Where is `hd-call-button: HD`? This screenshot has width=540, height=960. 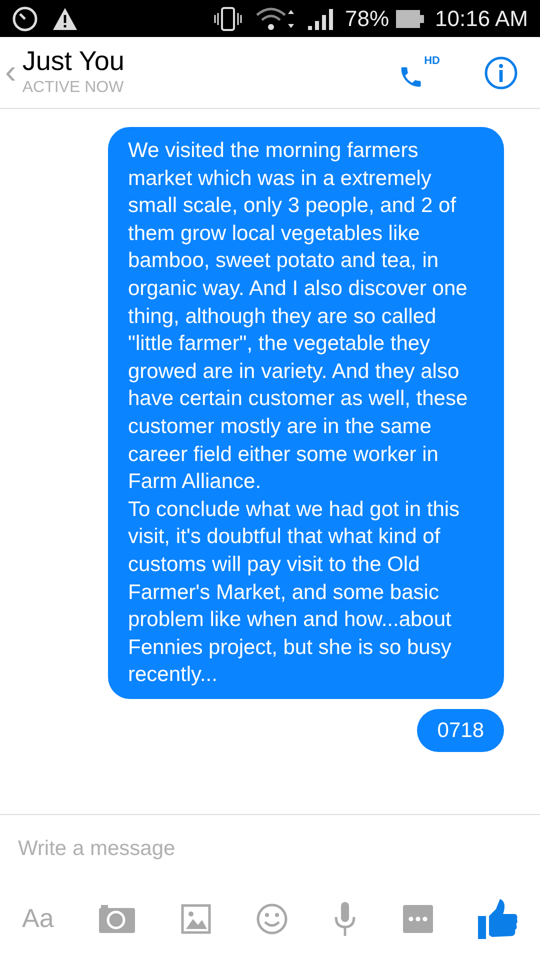 hd-call-button: HD is located at coordinates (419, 72).